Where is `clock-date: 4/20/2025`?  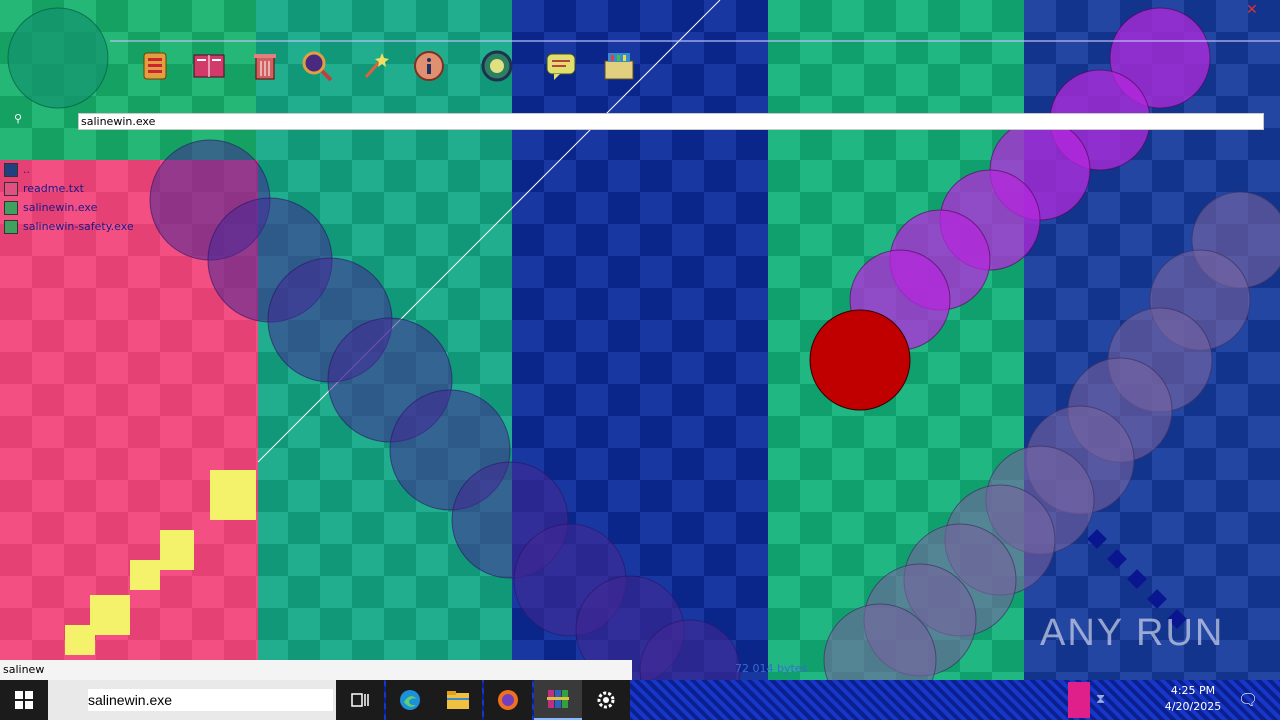 clock-date: 4/20/2025 is located at coordinates (1193, 706).